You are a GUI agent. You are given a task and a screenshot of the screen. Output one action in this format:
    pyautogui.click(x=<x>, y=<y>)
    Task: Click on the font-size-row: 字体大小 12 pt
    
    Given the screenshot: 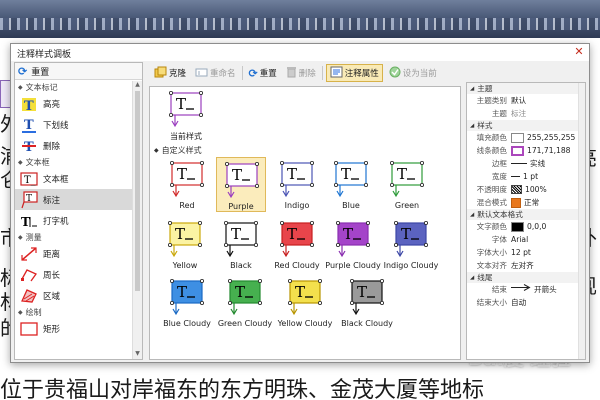 What is the action you would take?
    pyautogui.click(x=526, y=252)
    